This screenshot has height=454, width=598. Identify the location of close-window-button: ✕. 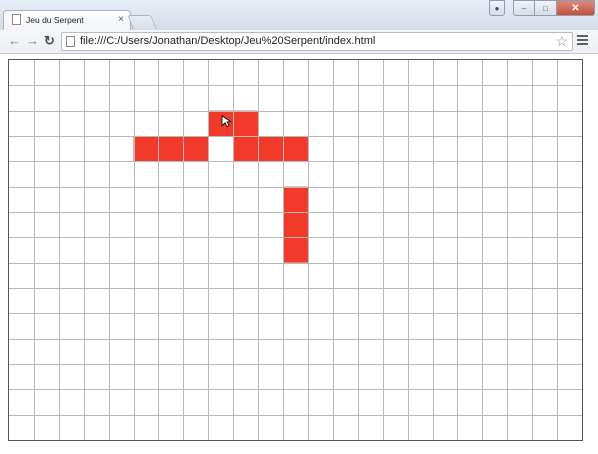
(576, 8).